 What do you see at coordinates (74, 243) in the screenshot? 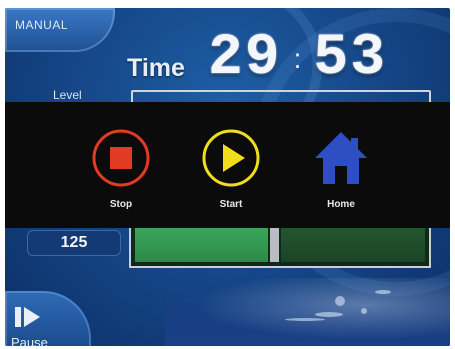
I see `level-value-readout: 125` at bounding box center [74, 243].